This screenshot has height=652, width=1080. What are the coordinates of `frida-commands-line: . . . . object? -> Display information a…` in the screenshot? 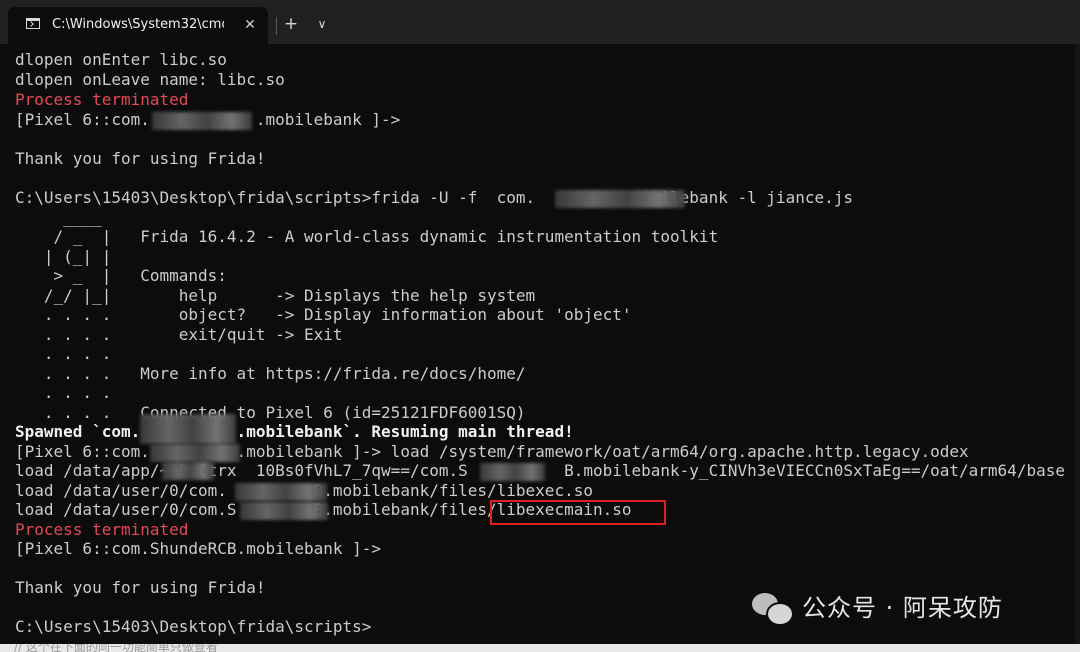 It's located at (323, 314).